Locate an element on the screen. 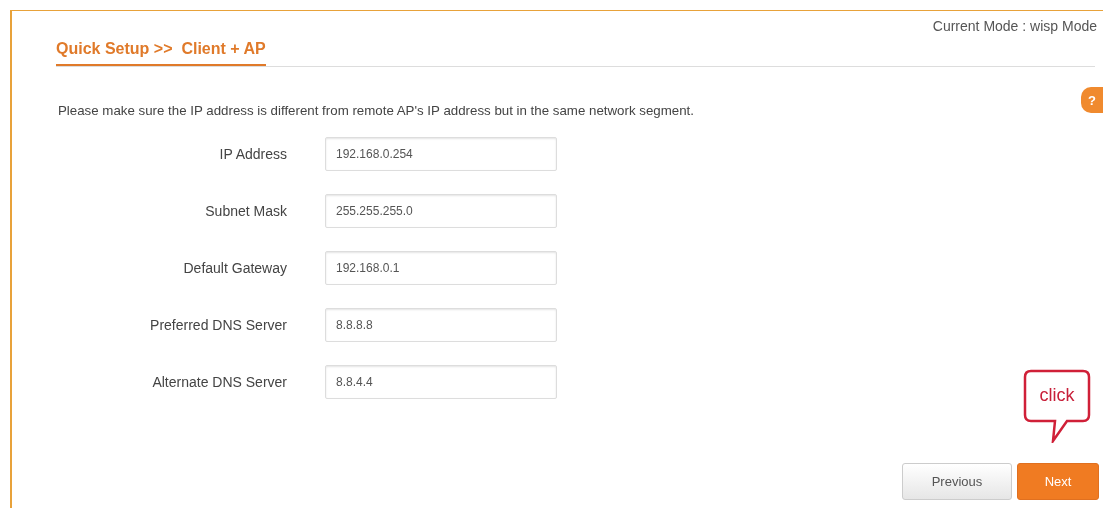 This screenshot has height=508, width=1103. mode-label: Current Mode : wisp Mode is located at coordinates (1014, 26).